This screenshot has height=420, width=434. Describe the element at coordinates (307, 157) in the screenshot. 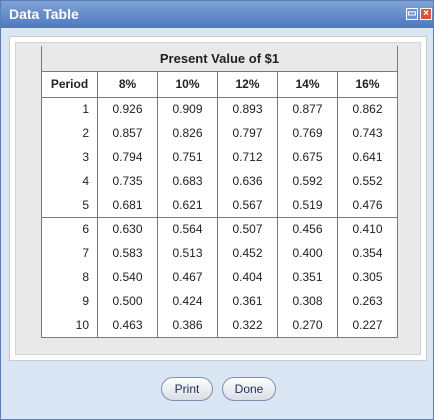

I see `value-cell: 0.675` at that location.